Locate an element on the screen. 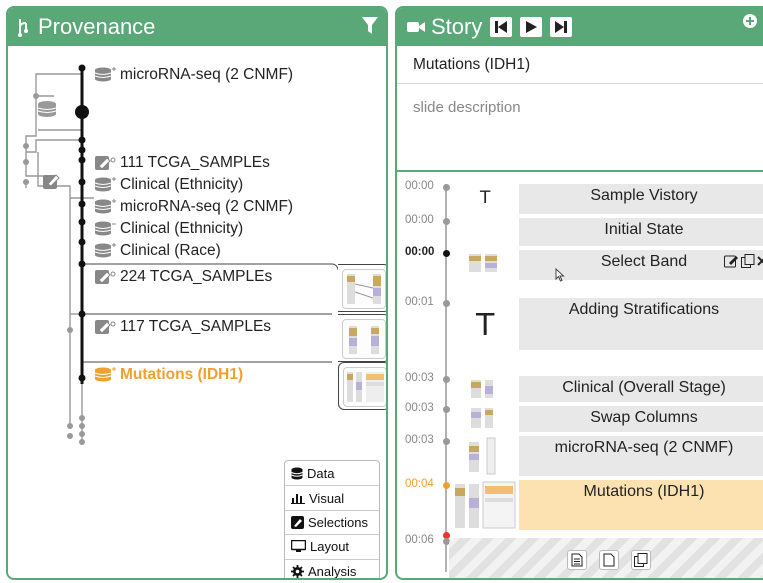  step-back-button is located at coordinates (501, 27).